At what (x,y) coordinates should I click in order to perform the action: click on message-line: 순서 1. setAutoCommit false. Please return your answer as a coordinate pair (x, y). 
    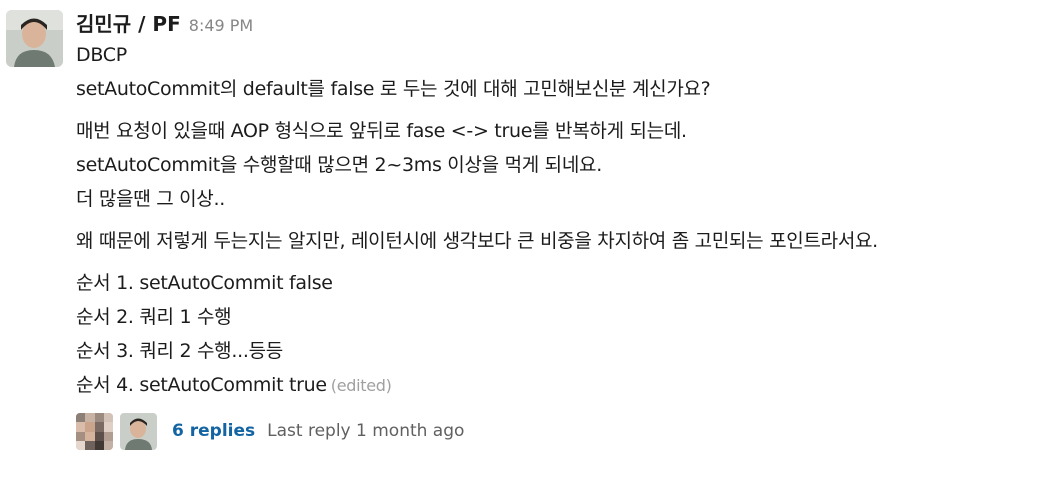
    Looking at the image, I should click on (204, 283).